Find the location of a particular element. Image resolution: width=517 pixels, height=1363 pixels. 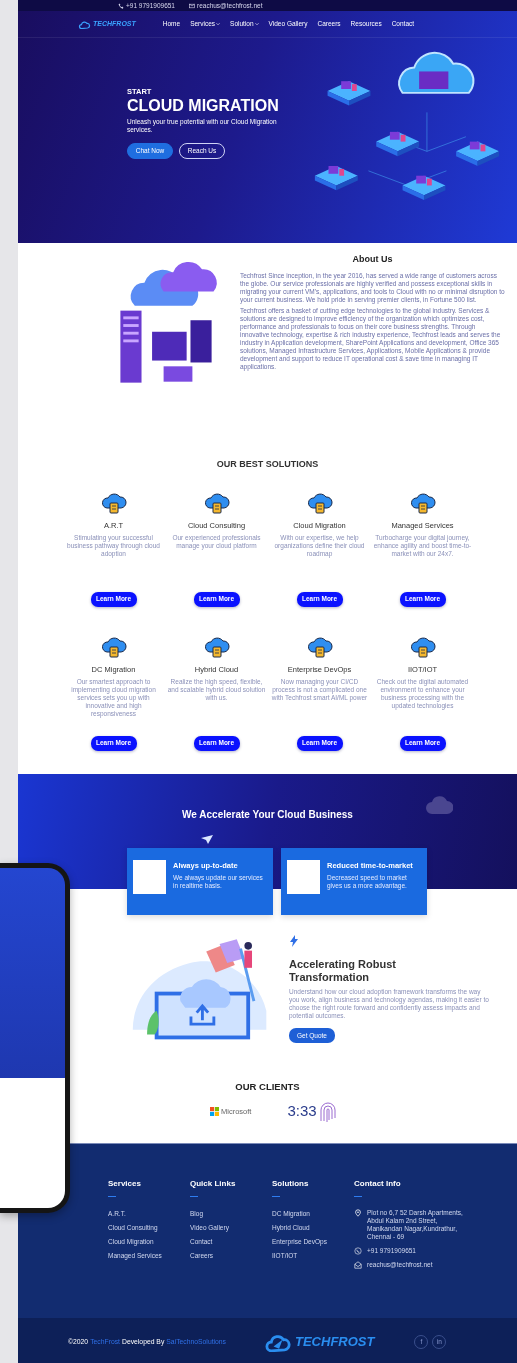

section-title: We Accelerate Your Cloud Business is located at coordinates (267, 815).